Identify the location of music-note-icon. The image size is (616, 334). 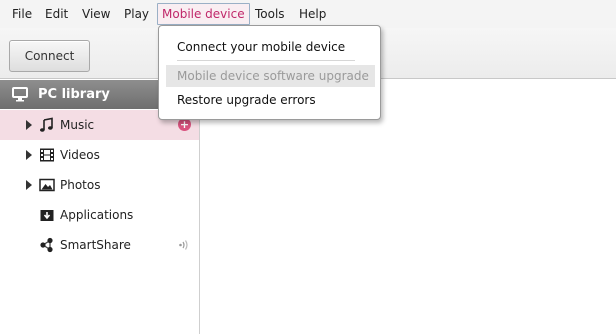
(47, 125).